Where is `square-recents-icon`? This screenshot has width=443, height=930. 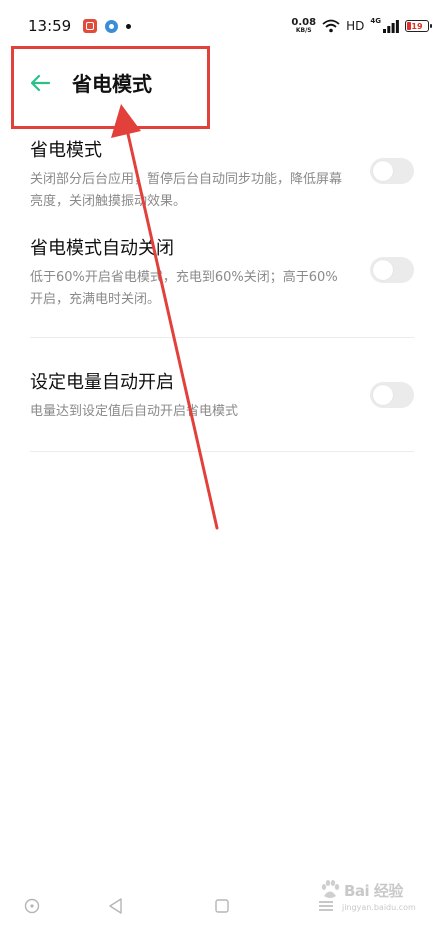 square-recents-icon is located at coordinates (222, 906).